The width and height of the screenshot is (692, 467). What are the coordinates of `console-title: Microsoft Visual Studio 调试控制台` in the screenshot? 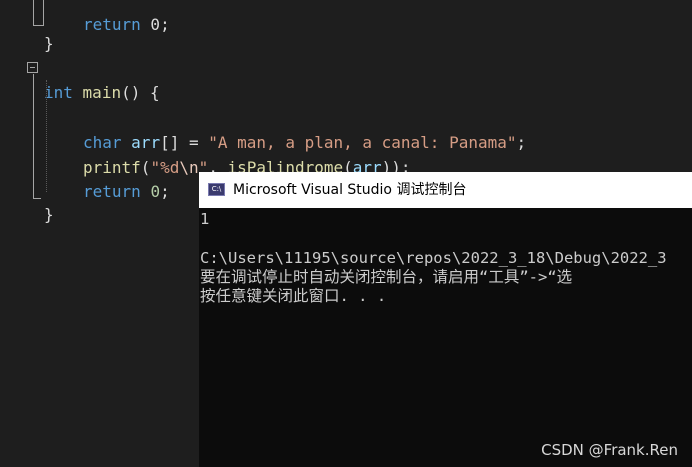 It's located at (350, 190).